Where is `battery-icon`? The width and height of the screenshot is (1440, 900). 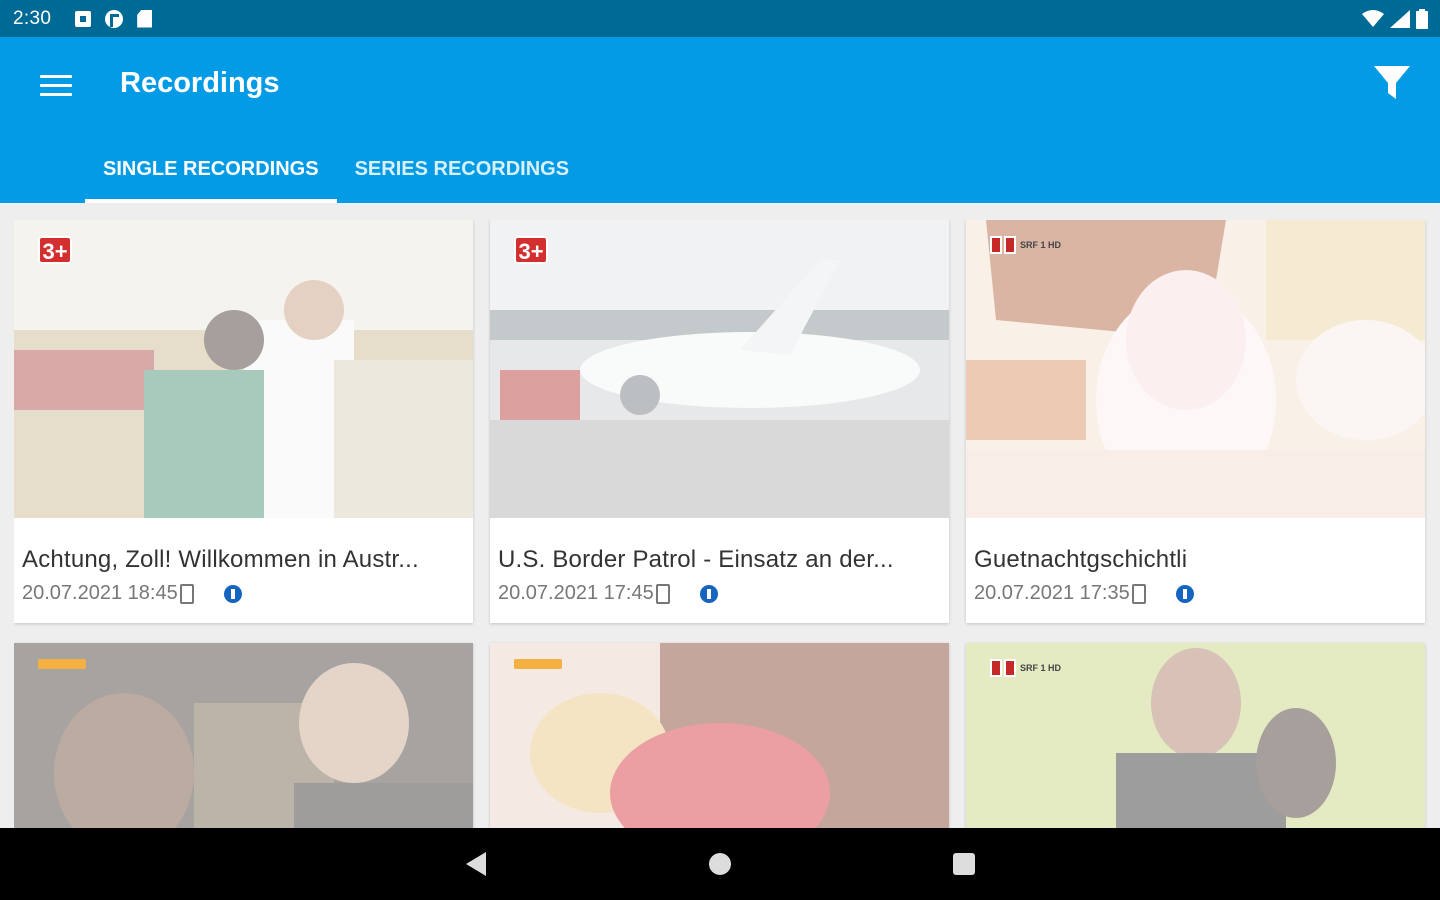 battery-icon is located at coordinates (1422, 18).